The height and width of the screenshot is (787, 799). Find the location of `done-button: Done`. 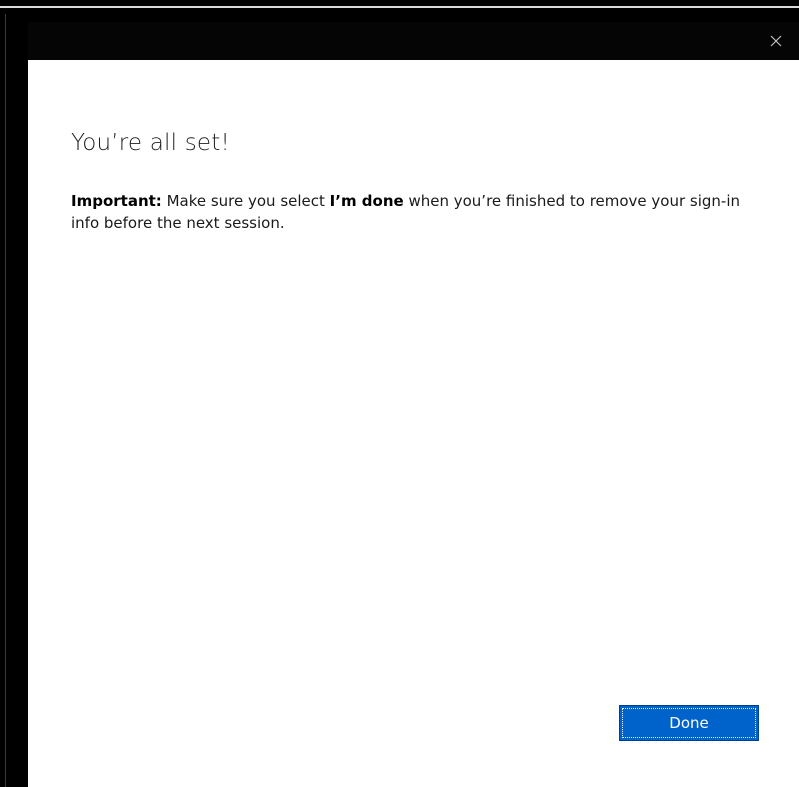

done-button: Done is located at coordinates (689, 723).